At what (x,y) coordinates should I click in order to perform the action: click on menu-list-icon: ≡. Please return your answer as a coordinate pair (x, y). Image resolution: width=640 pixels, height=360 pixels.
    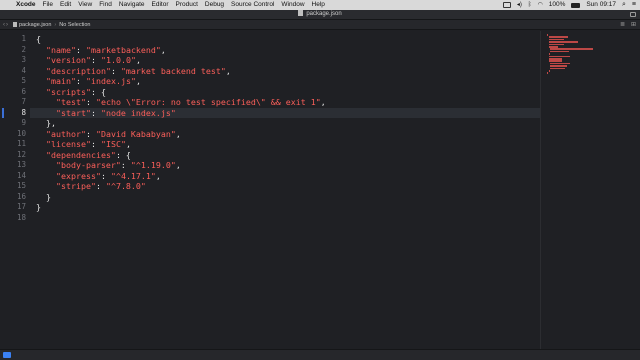
    Looking at the image, I should click on (634, 5).